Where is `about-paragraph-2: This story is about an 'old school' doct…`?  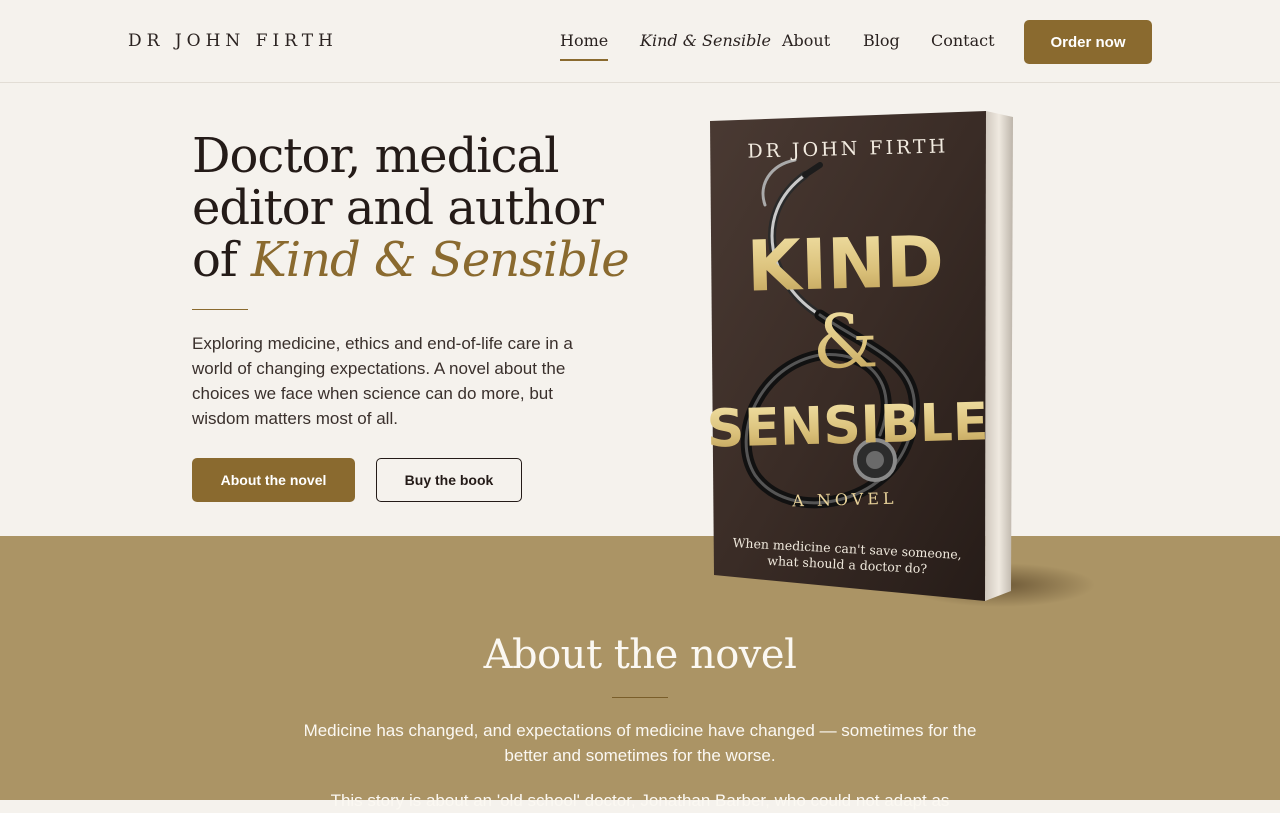
about-paragraph-2: This story is about an 'old school' doct… is located at coordinates (640, 800).